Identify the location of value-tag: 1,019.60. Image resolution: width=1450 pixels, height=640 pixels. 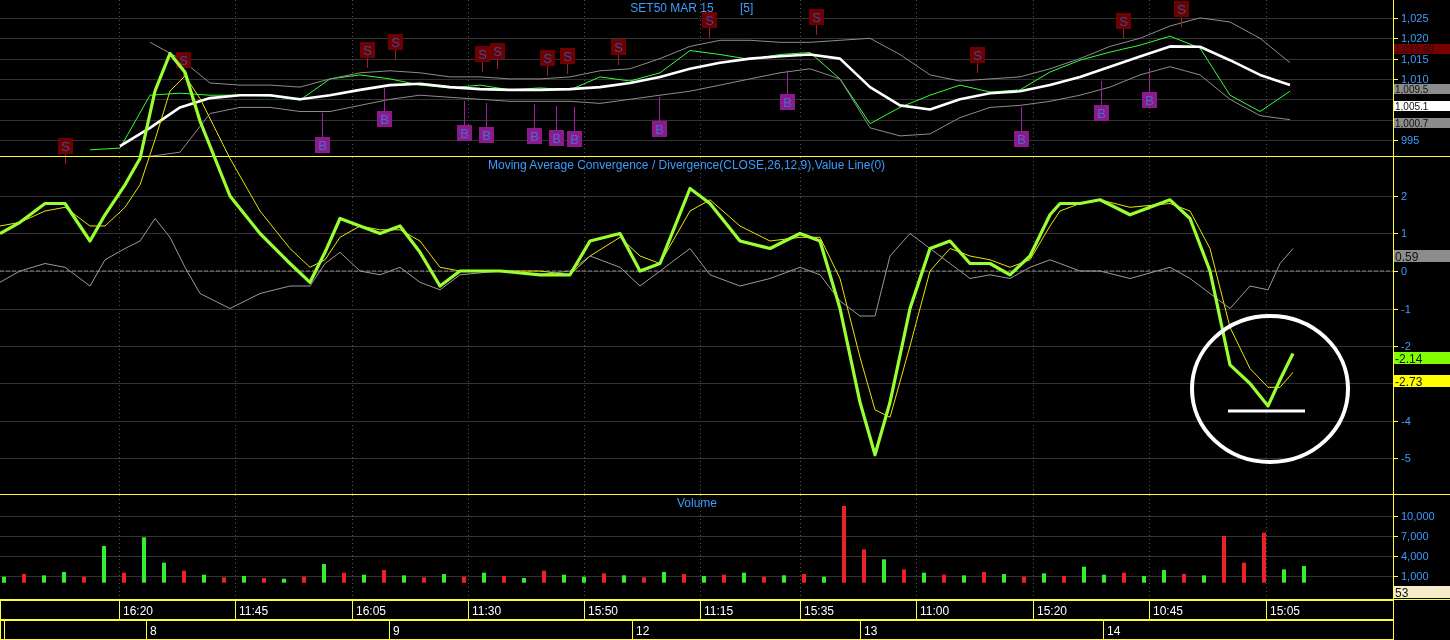
(1422, 49).